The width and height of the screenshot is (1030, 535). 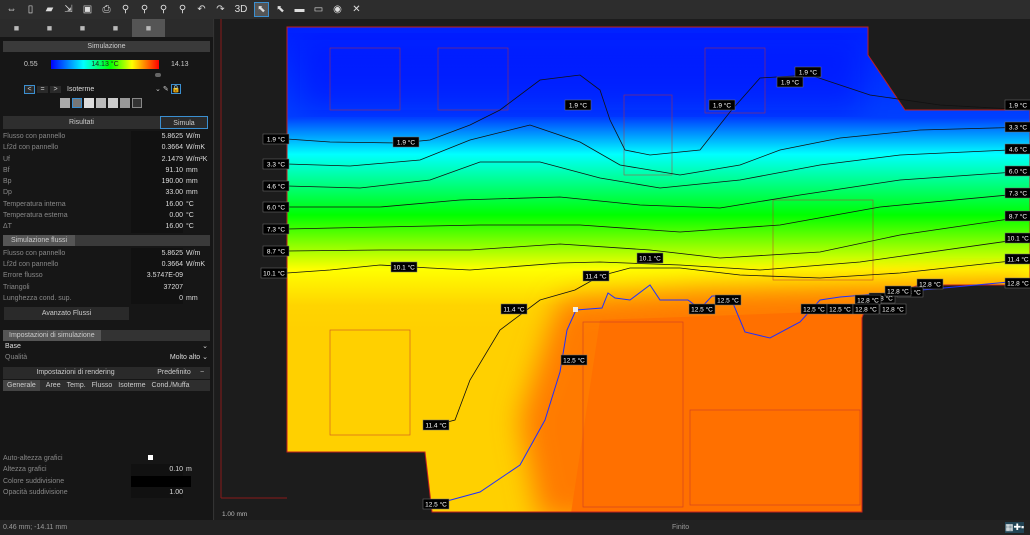 I want to click on save-icon: ▣, so click(x=87, y=9).